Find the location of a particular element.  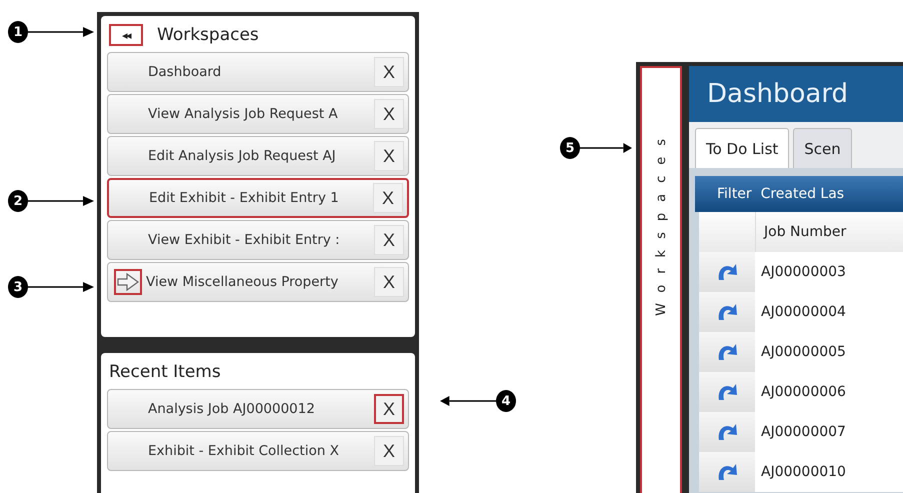

header-cell is located at coordinates (727, 232).